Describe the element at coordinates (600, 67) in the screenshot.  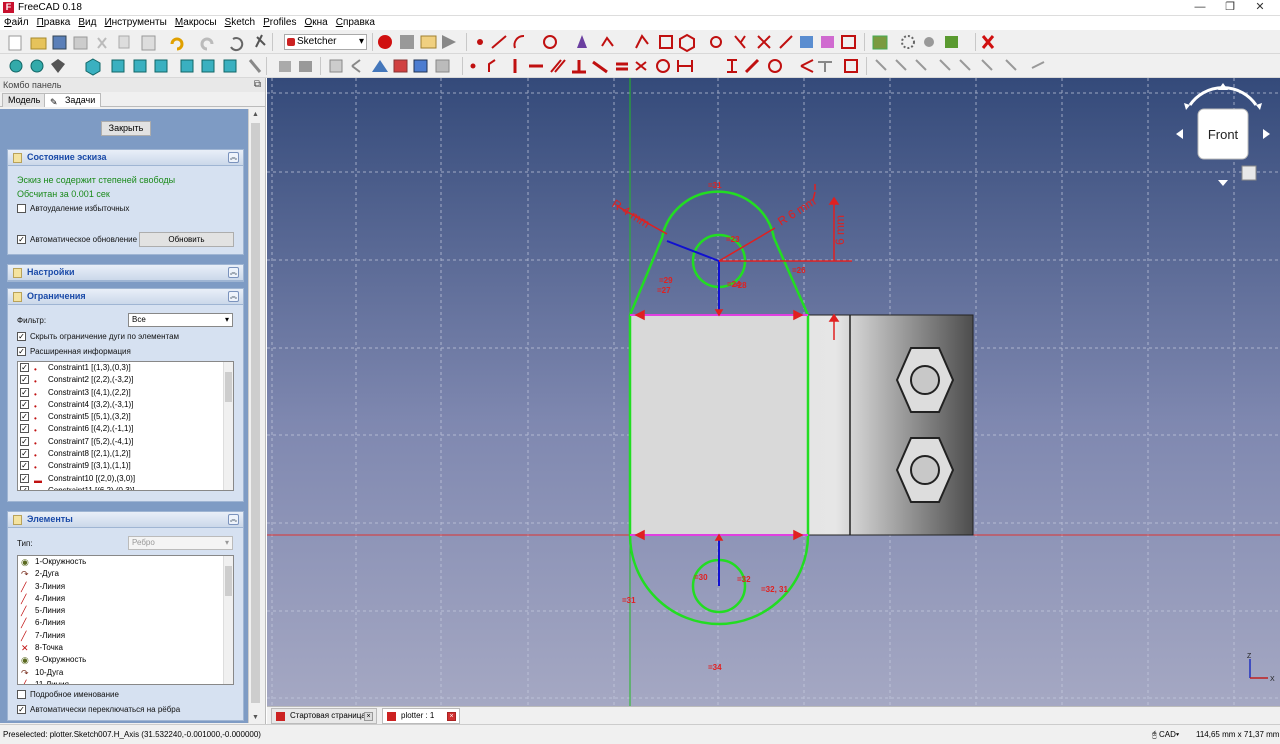
I see `constrain-tangent-icon` at that location.